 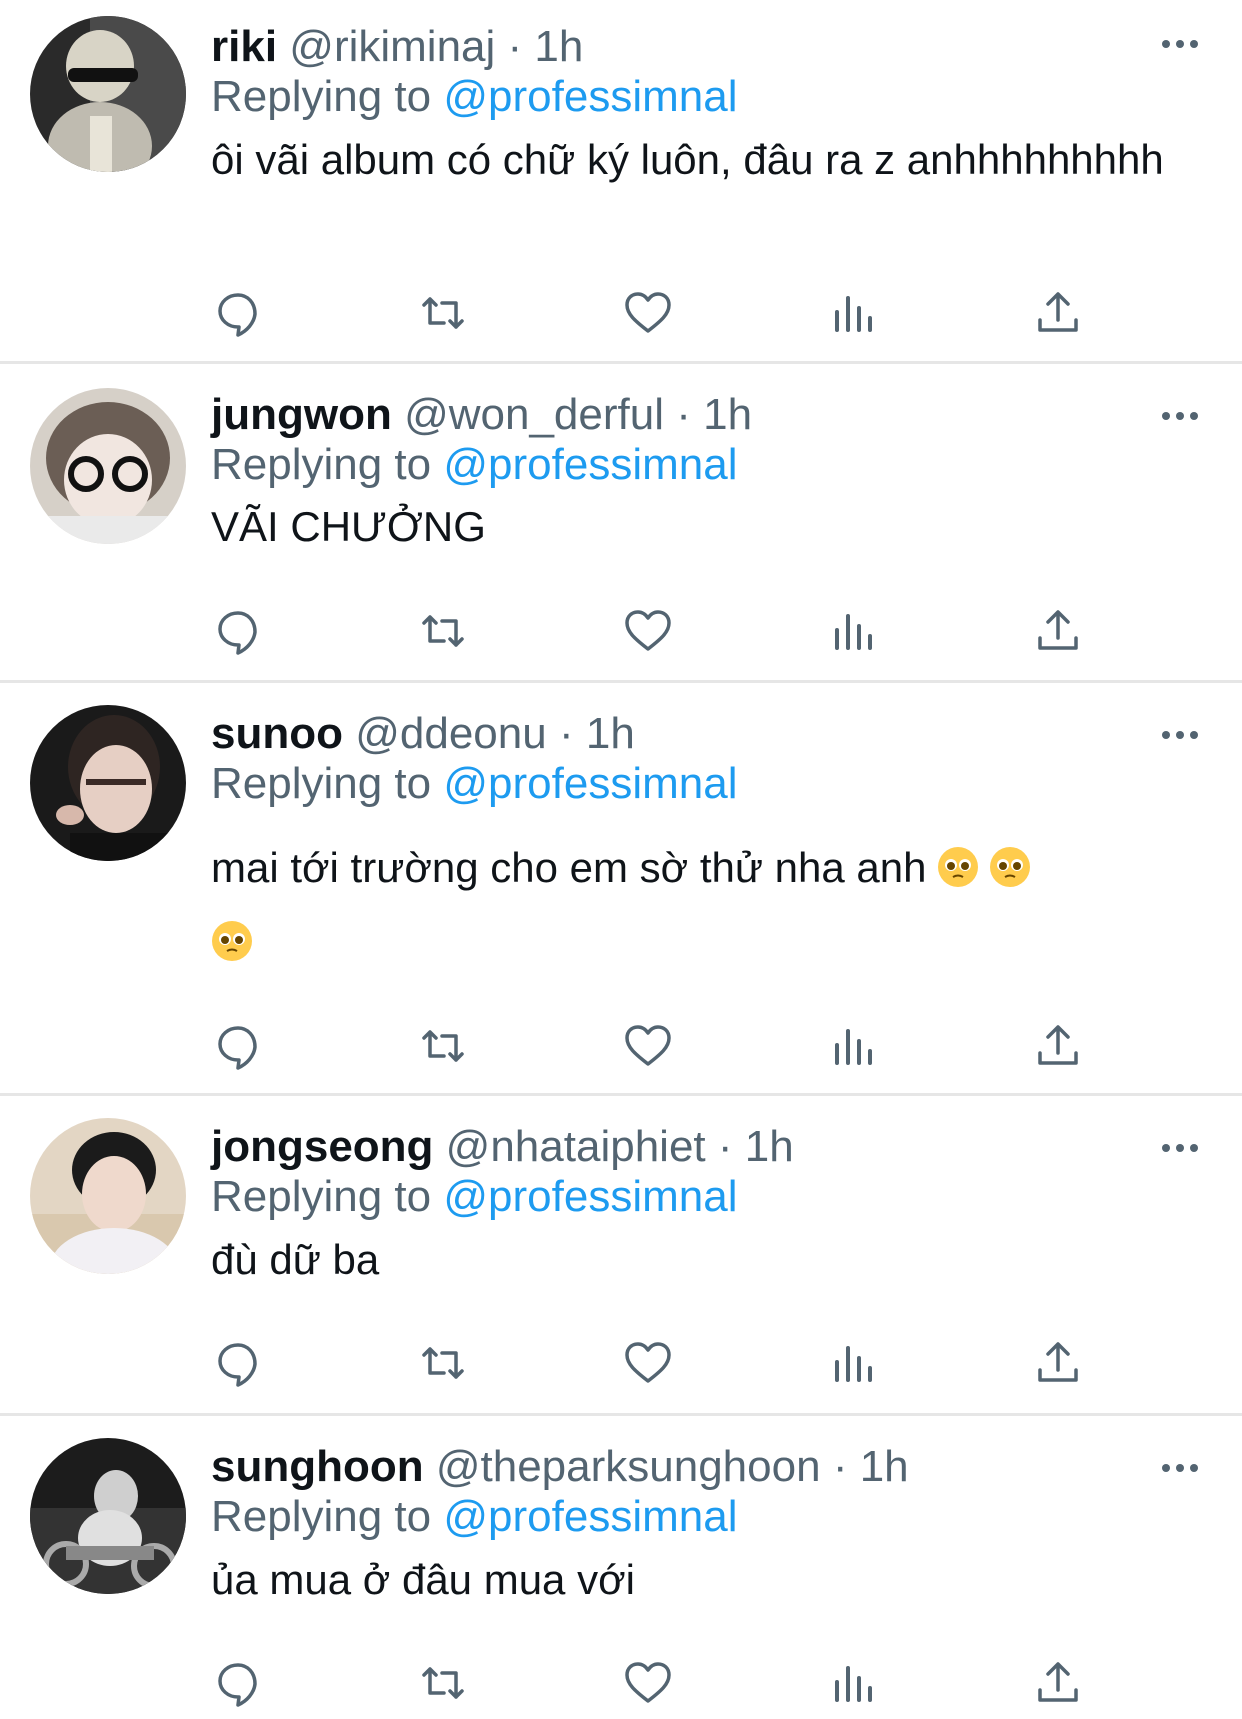 I want to click on user-handle: @theparksunghoon, so click(x=628, y=1466).